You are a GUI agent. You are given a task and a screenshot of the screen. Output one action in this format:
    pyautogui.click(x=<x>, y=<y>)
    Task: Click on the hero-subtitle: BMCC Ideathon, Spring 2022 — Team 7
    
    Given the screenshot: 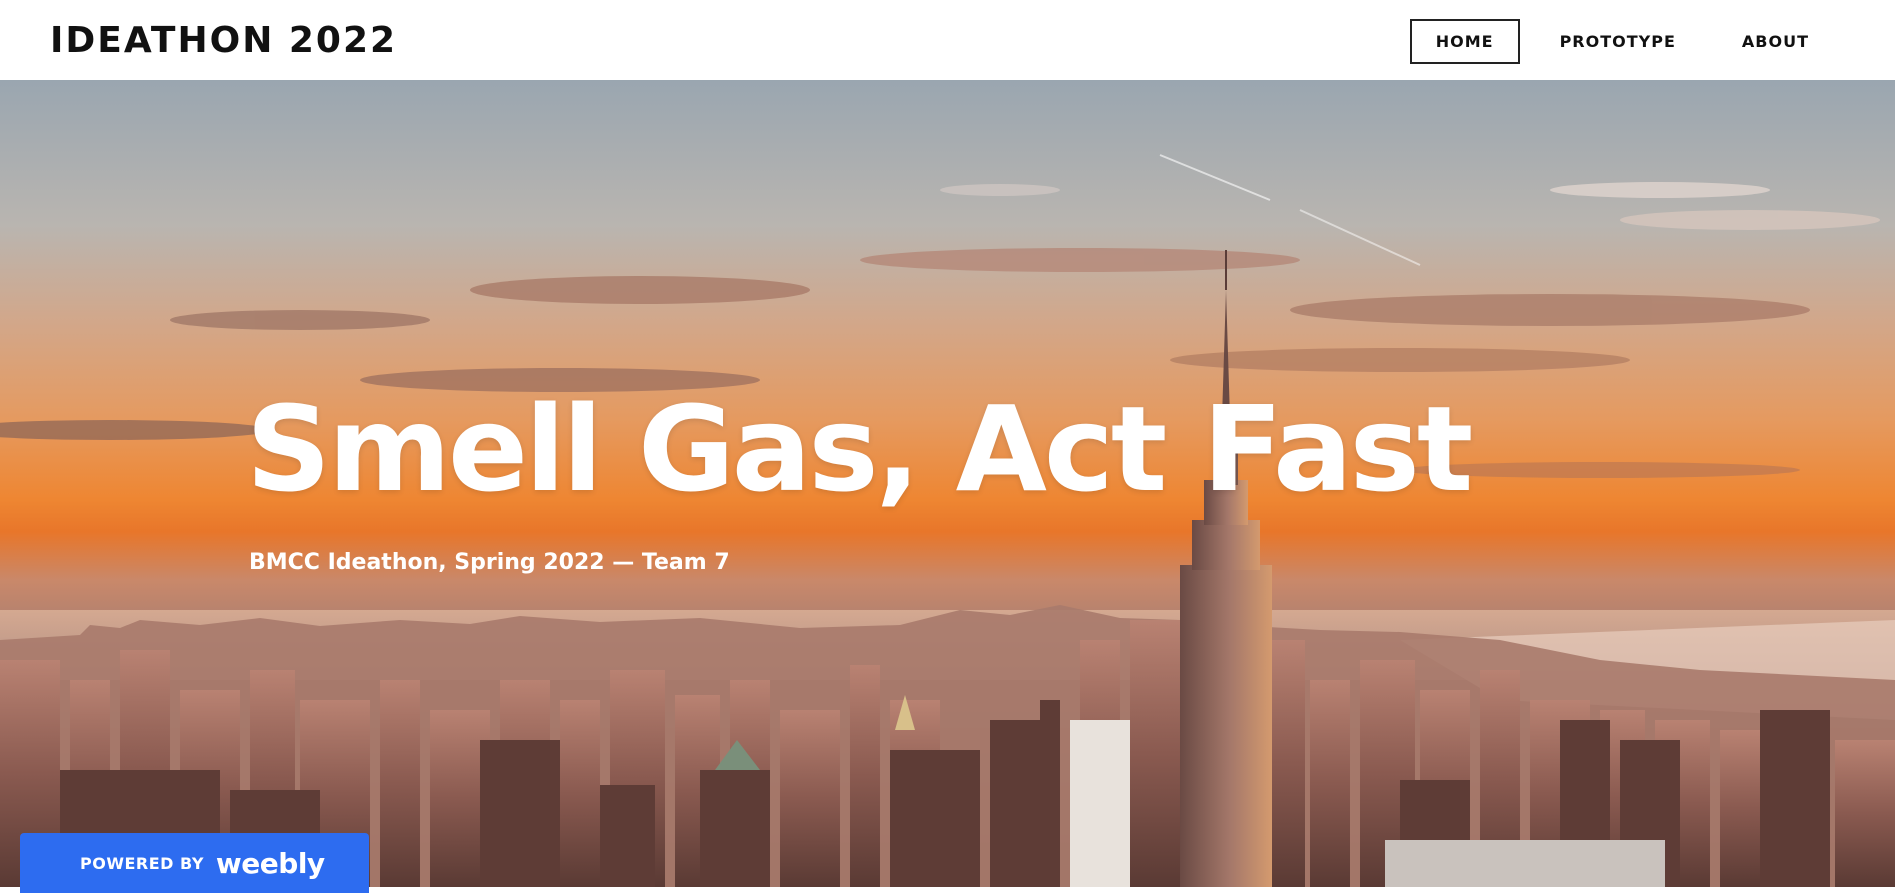 What is the action you would take?
    pyautogui.click(x=489, y=562)
    